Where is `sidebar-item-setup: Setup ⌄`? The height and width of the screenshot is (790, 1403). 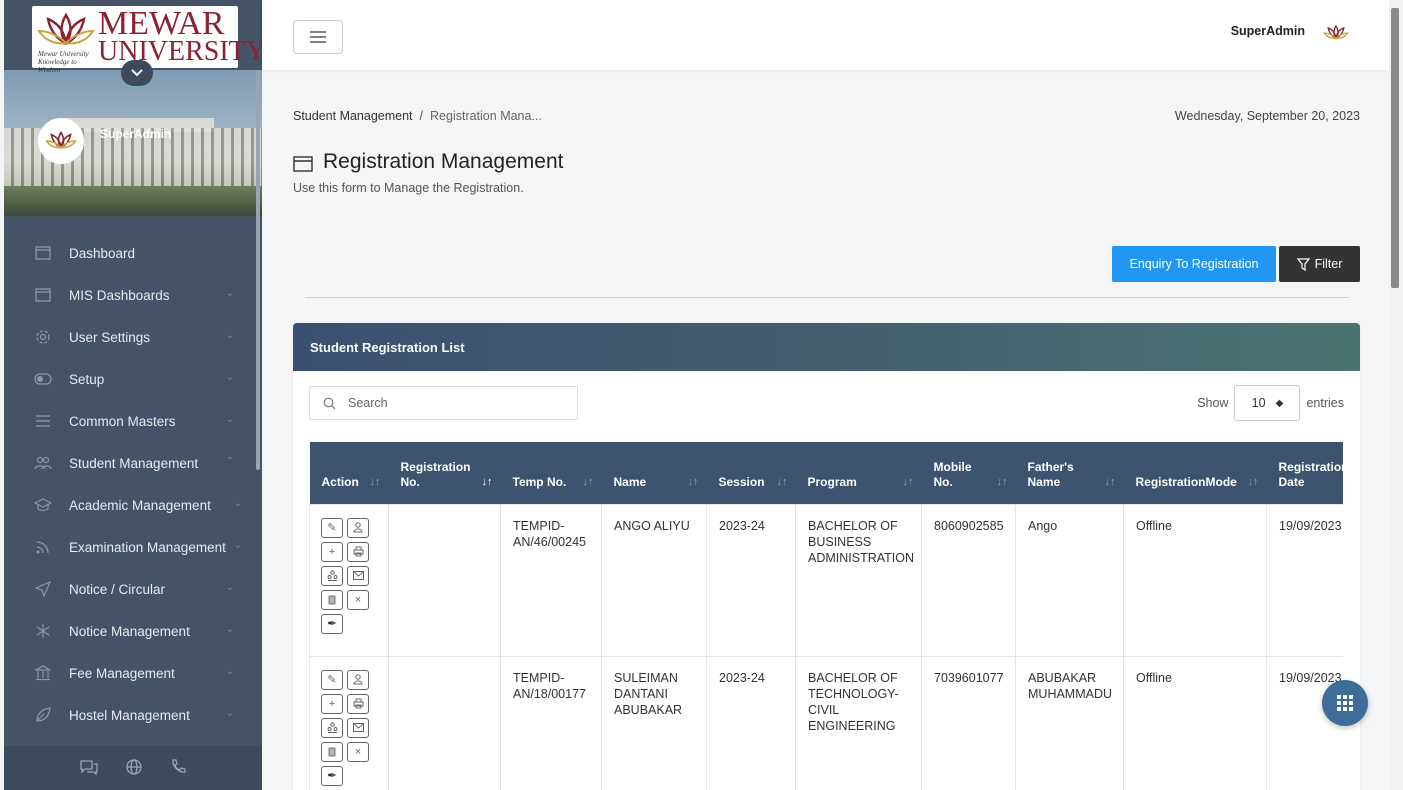 sidebar-item-setup: Setup ⌄ is located at coordinates (133, 379).